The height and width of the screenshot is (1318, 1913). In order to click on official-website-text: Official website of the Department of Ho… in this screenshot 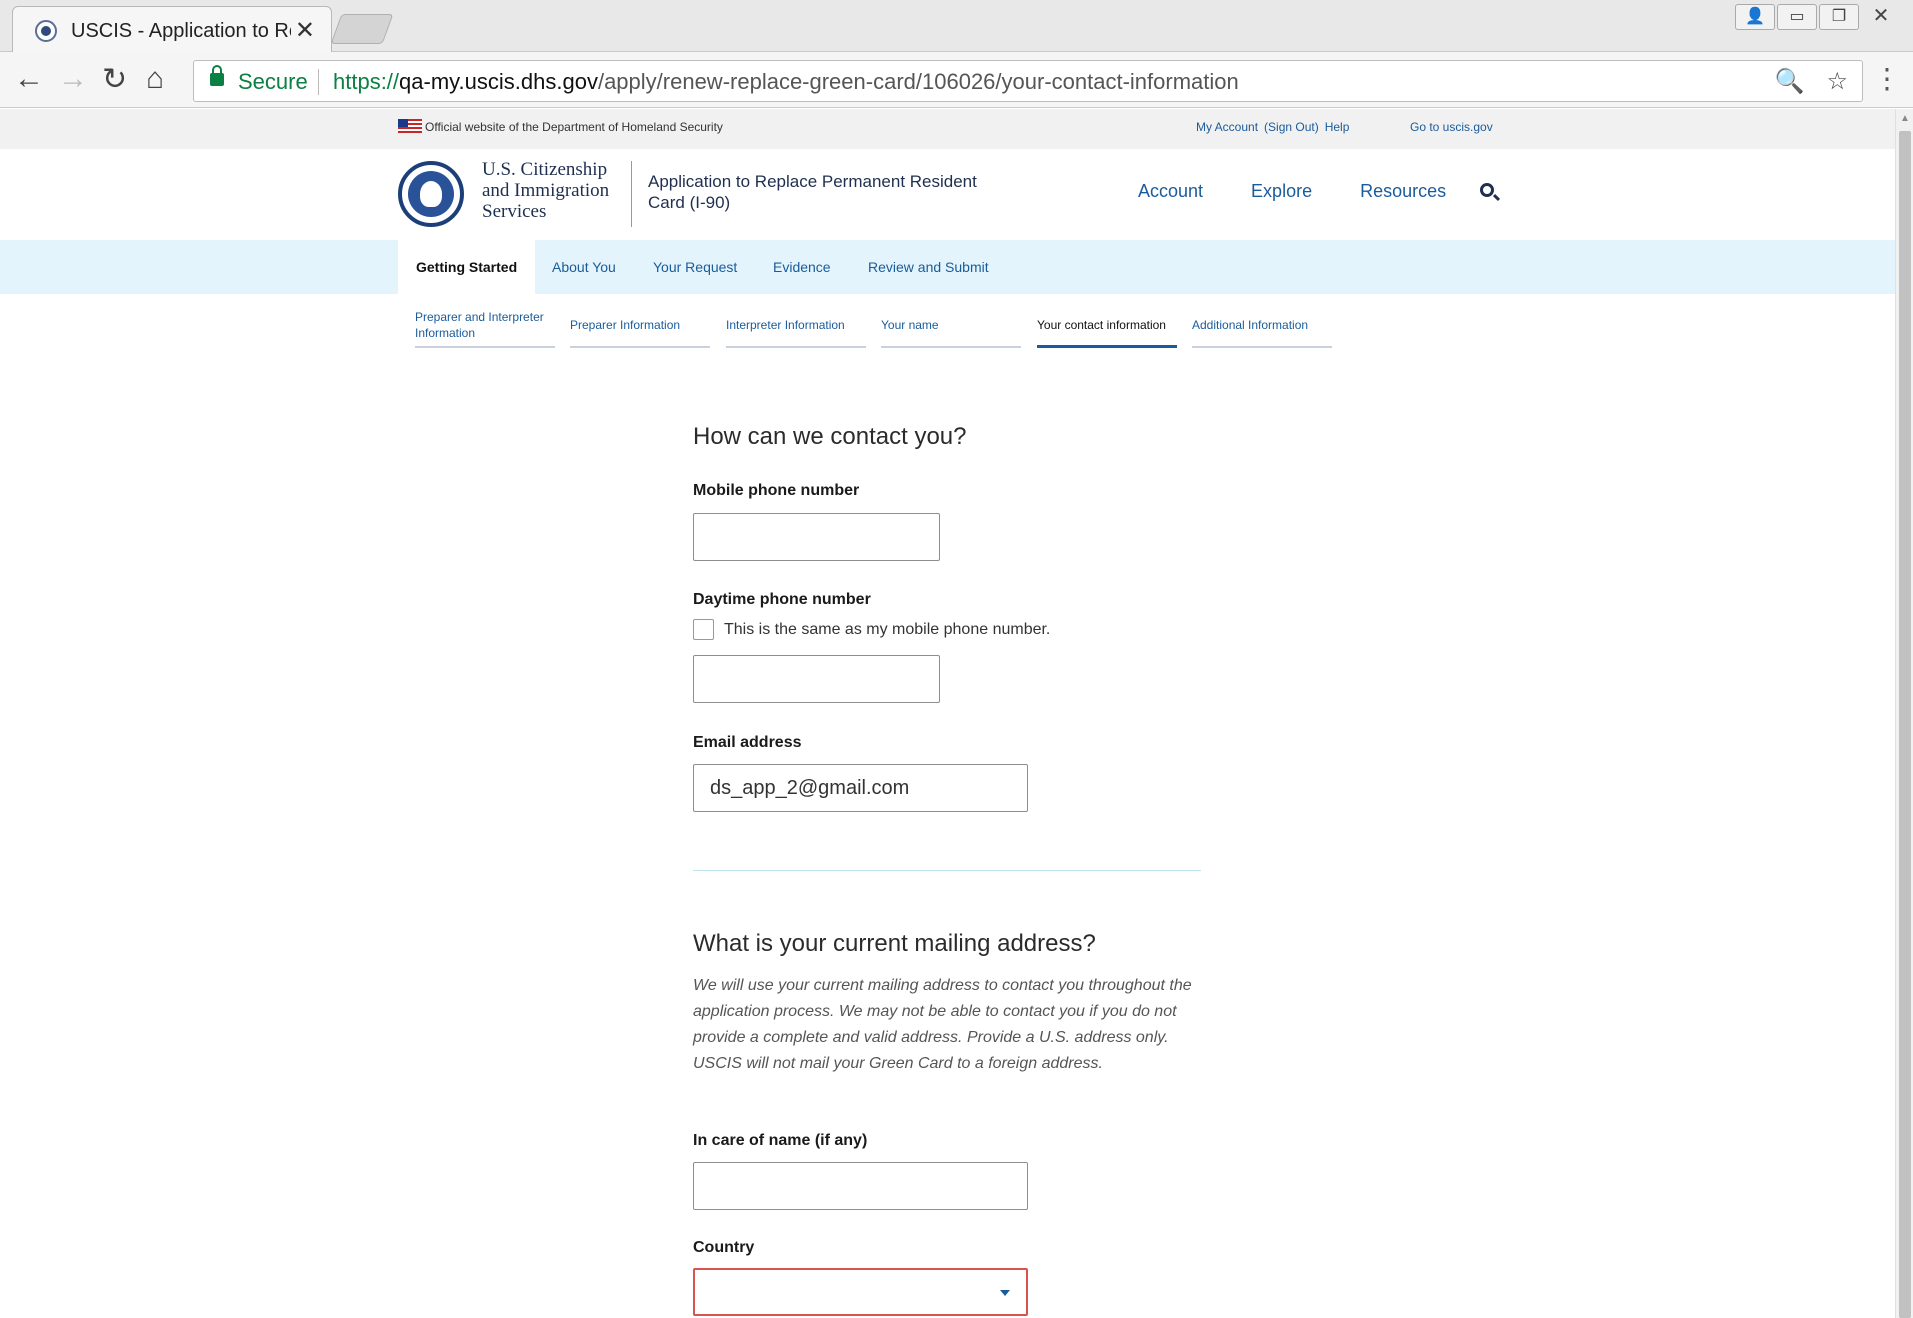, I will do `click(574, 127)`.